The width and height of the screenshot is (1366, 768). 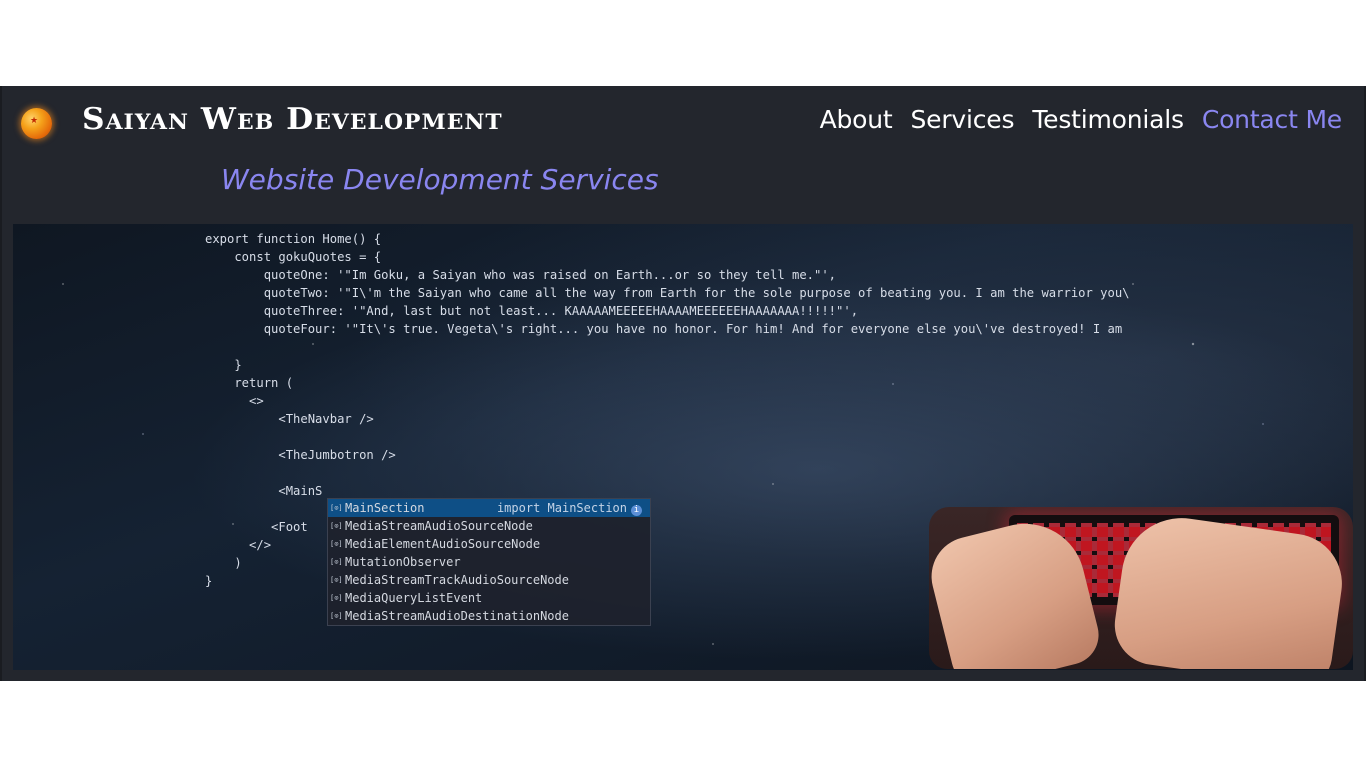 I want to click on main-nav: About Services Testimonials Contact Me, so click(x=1081, y=119).